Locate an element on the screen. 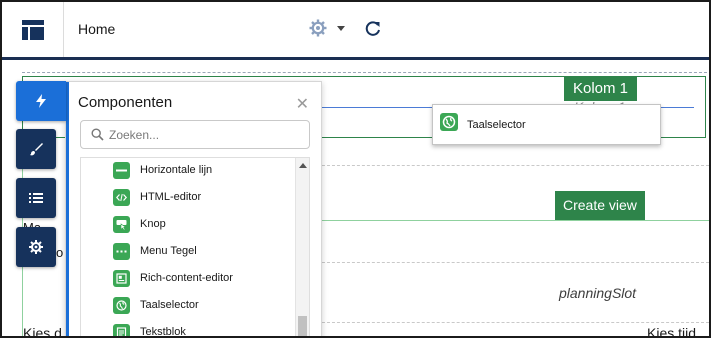 The width and height of the screenshot is (711, 338). section-dashed-border is located at coordinates (365, 72).